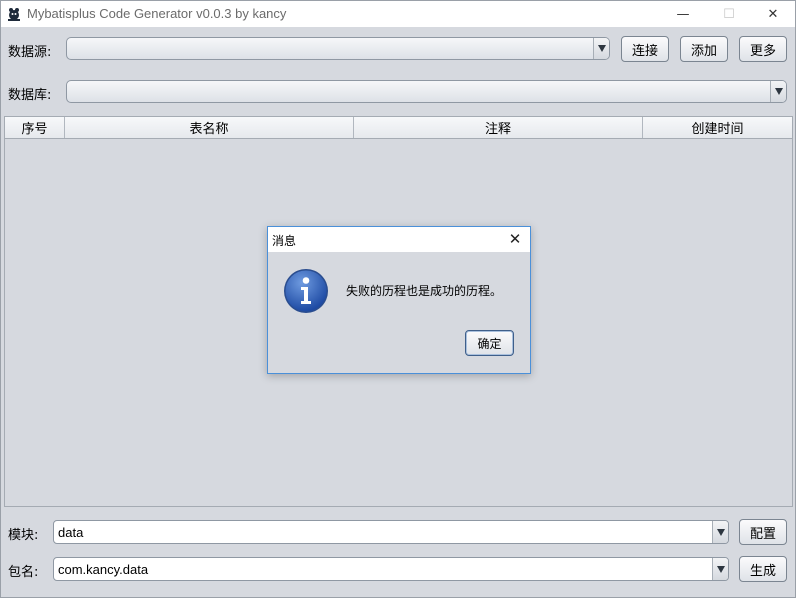  What do you see at coordinates (399, 239) in the screenshot?
I see `dialog-title-bar: 消息 ✕` at bounding box center [399, 239].